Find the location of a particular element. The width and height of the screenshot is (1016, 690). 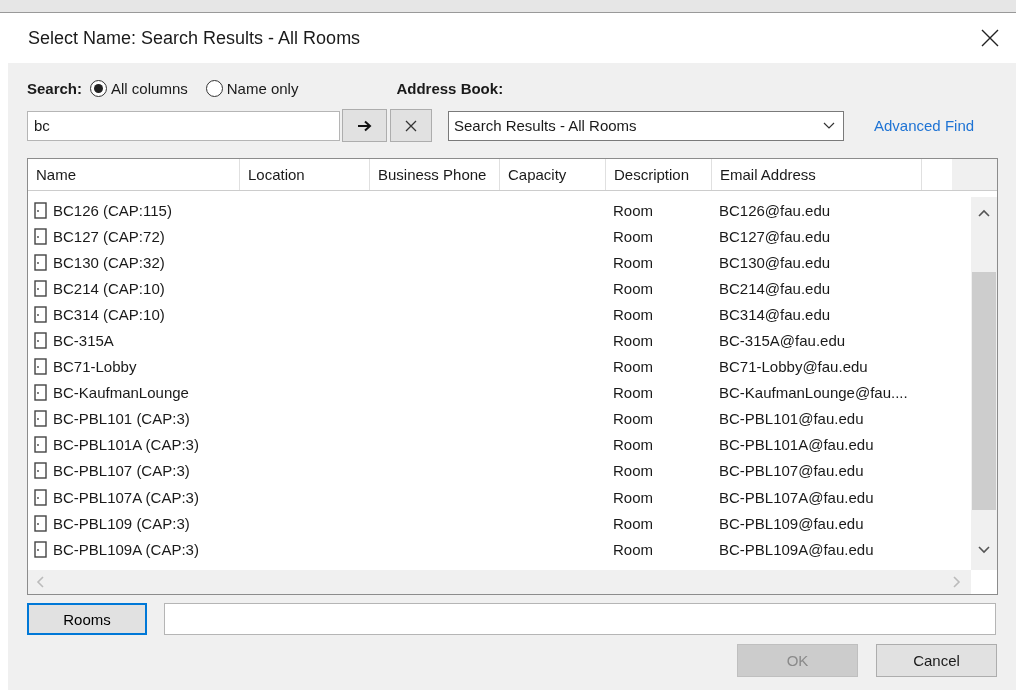

dialog-button: Cancel is located at coordinates (936, 660).